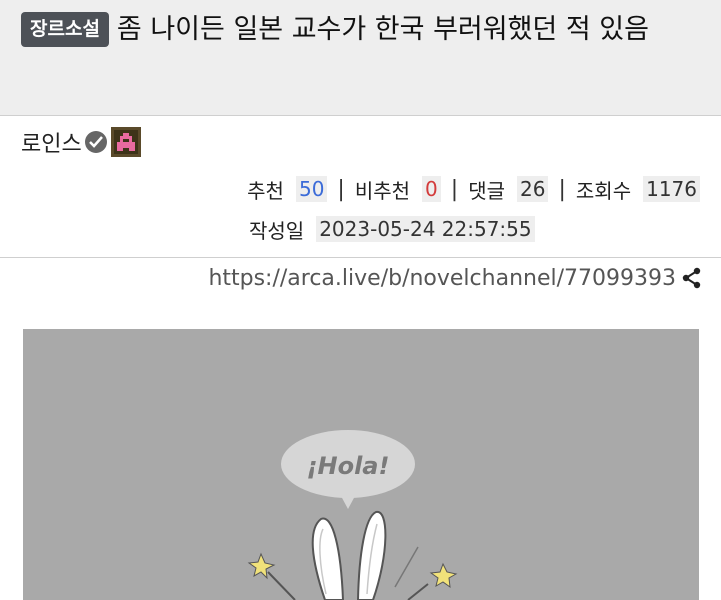 This screenshot has height=600, width=721. What do you see at coordinates (371, 555) in the screenshot?
I see `rabbit-ear-right` at bounding box center [371, 555].